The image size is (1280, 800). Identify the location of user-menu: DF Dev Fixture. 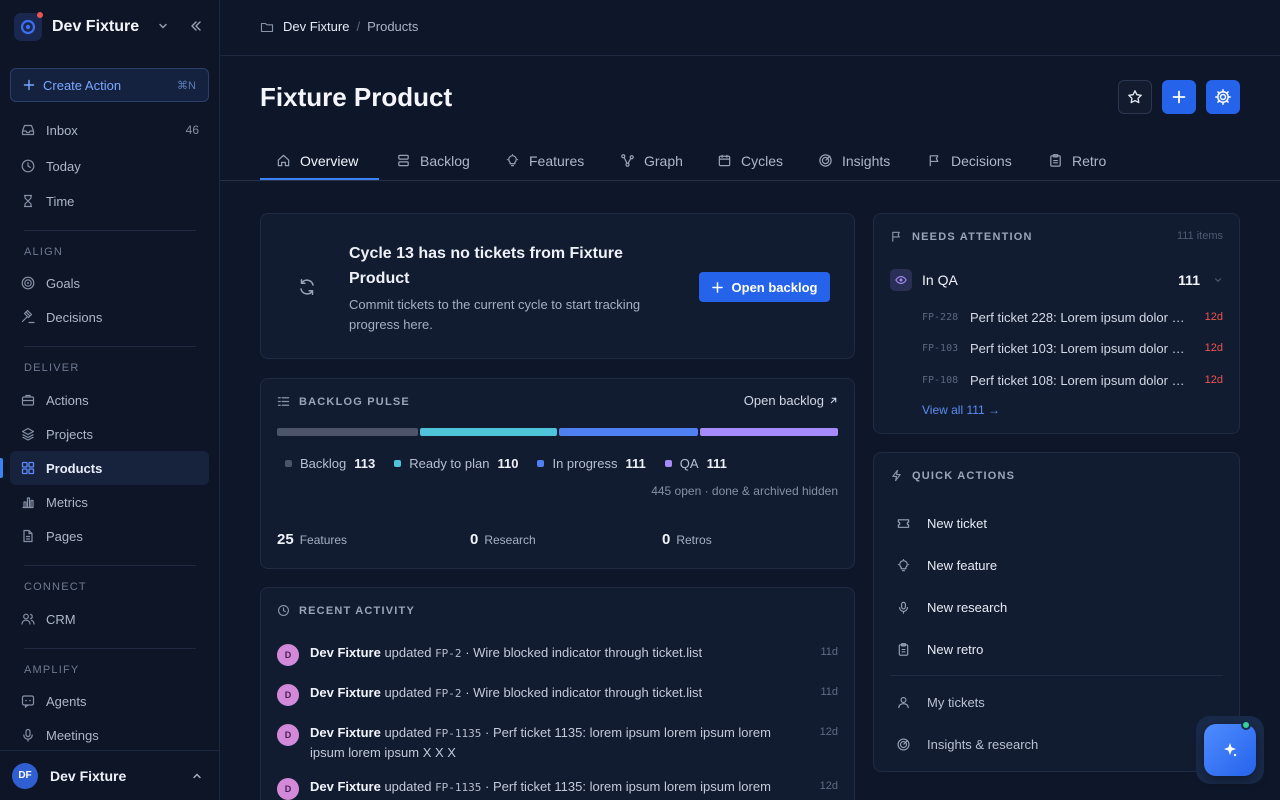
(109, 775).